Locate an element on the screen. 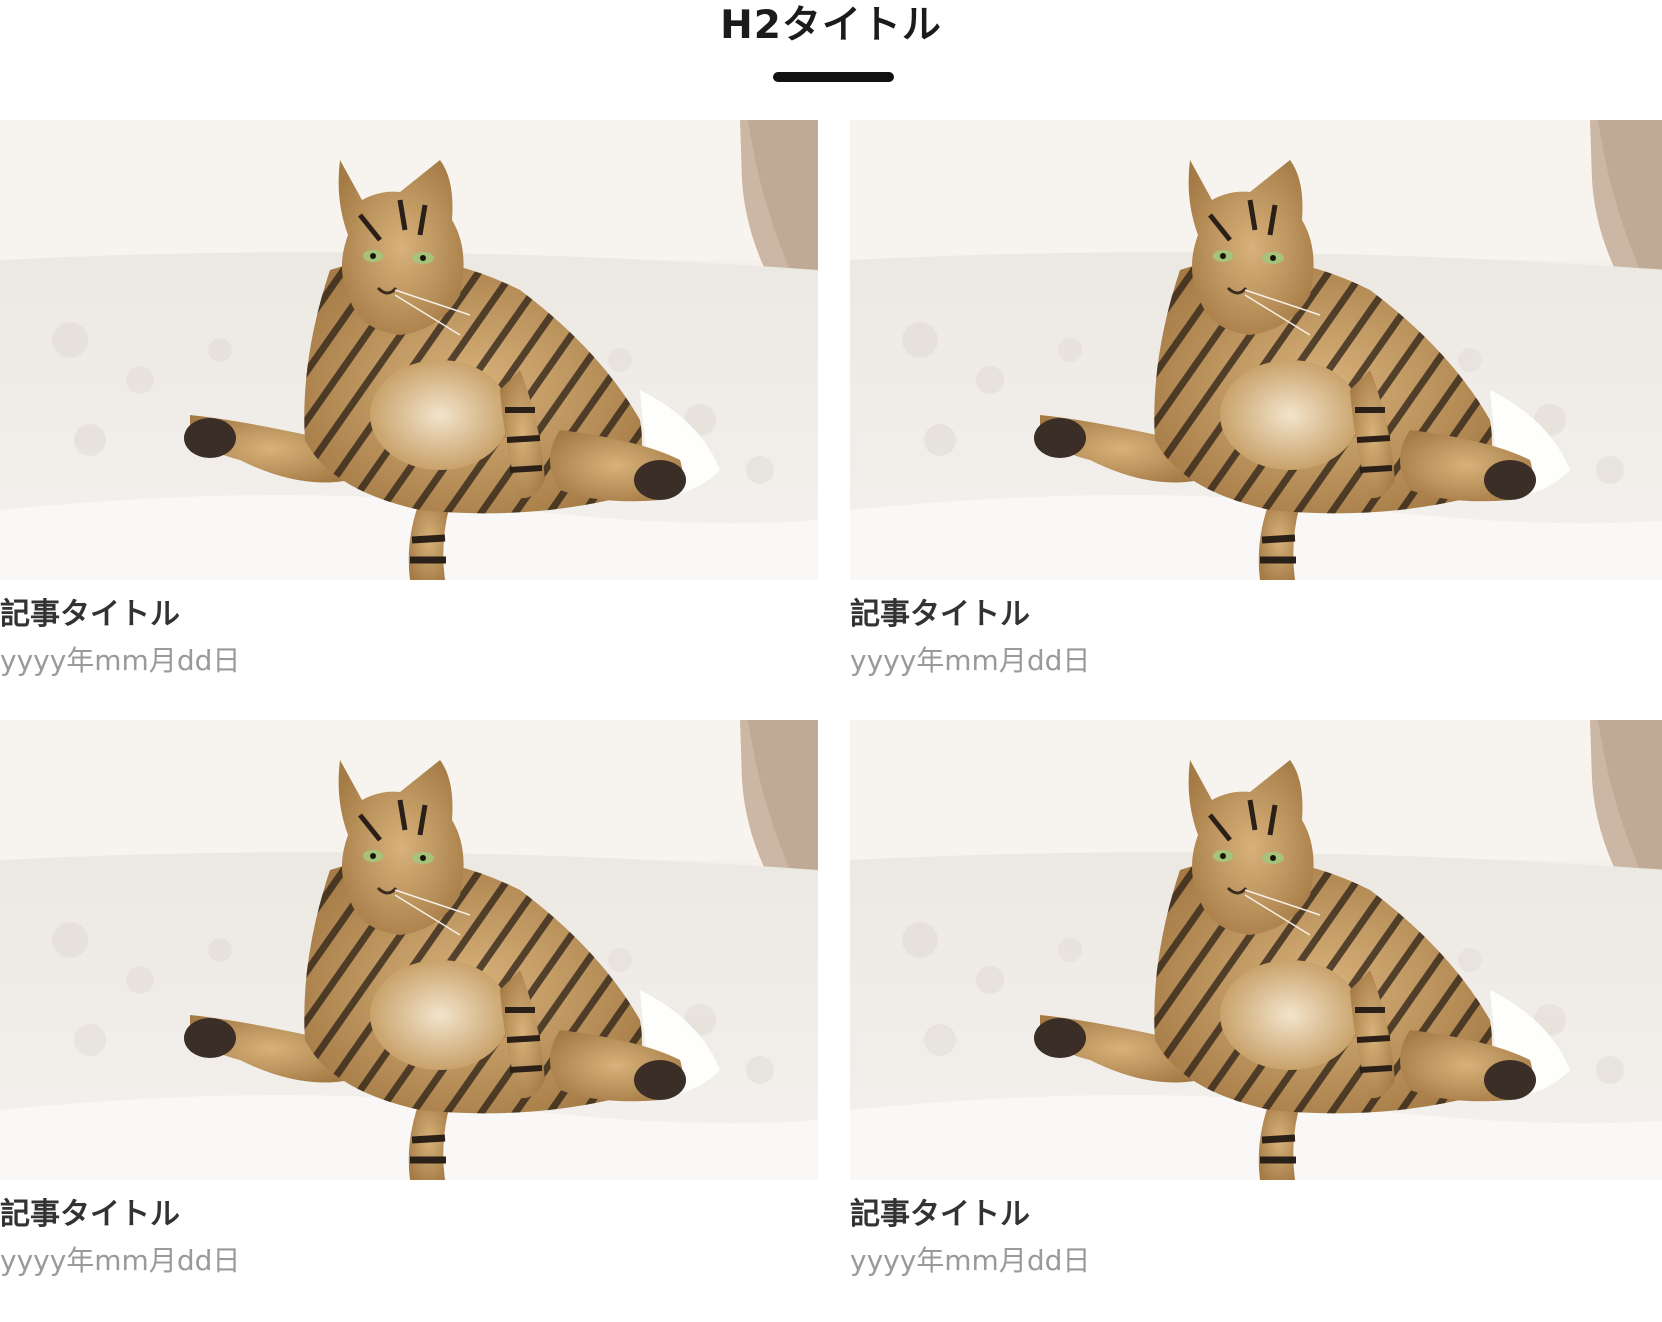 This screenshot has width=1662, height=1322. title-underline is located at coordinates (833, 77).